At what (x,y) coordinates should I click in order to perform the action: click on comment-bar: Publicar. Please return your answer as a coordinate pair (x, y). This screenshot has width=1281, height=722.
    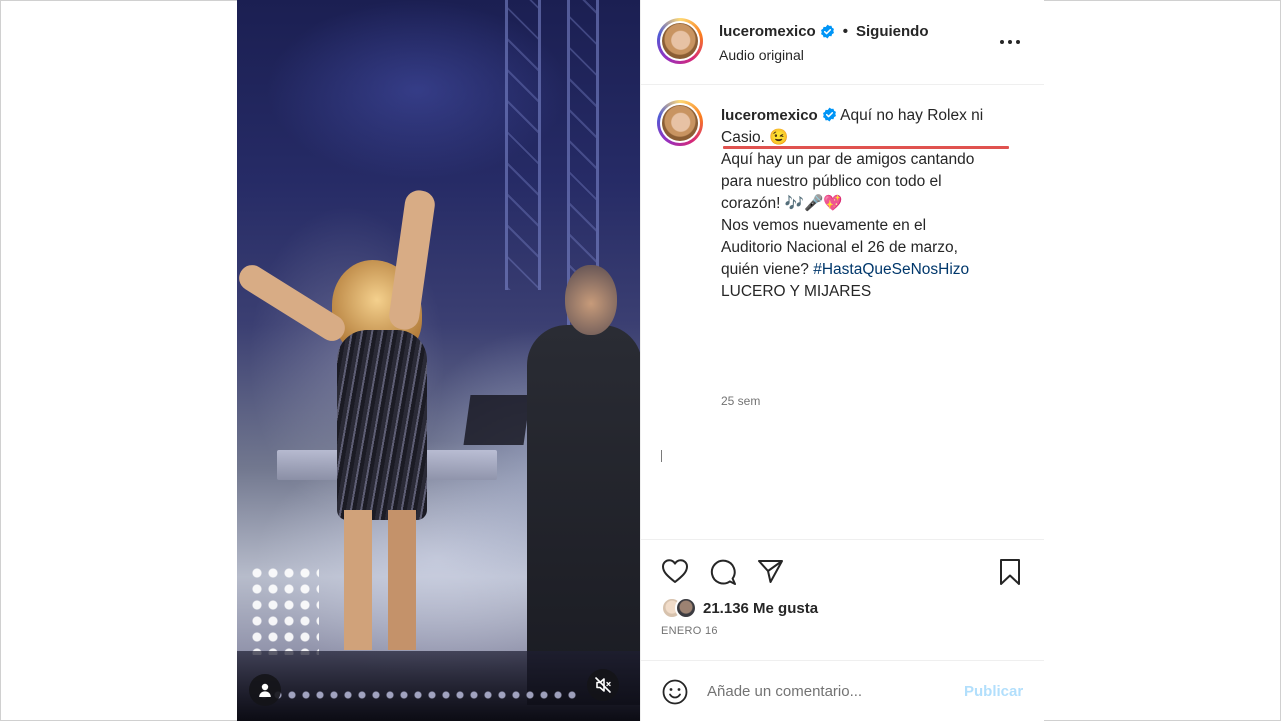
    Looking at the image, I should click on (842, 691).